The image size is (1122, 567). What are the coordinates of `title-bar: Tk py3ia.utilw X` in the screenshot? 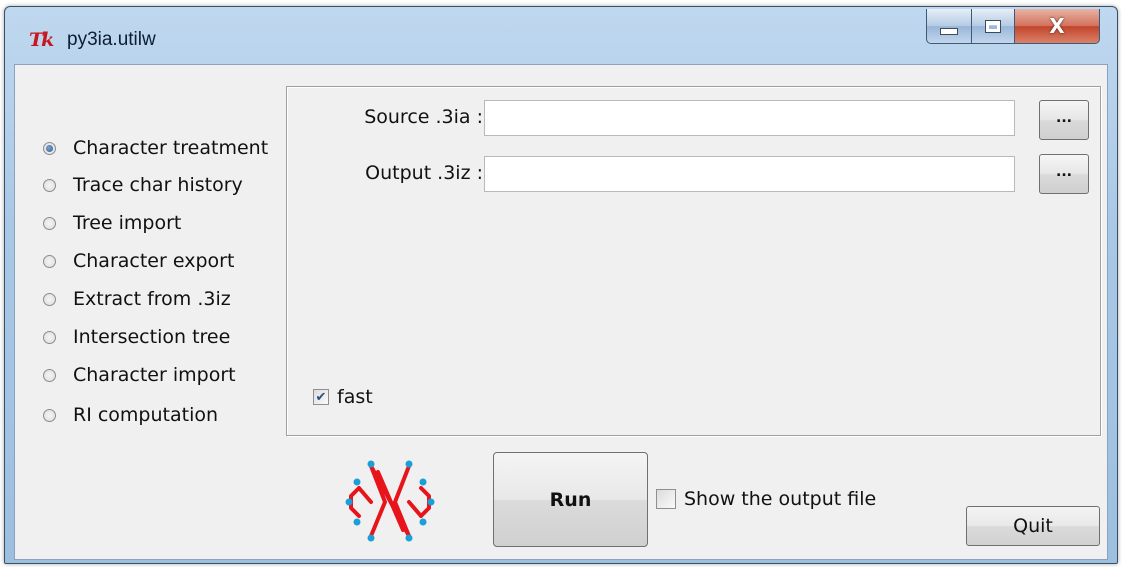 It's located at (561, 35).